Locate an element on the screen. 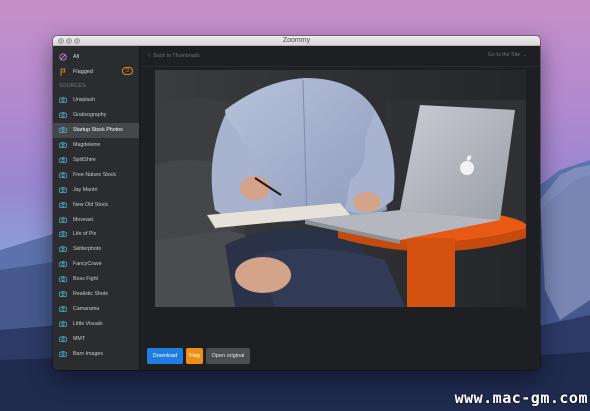 This screenshot has height=411, width=590. sidebar-item-flagged: Flagged 0 is located at coordinates (96, 71).